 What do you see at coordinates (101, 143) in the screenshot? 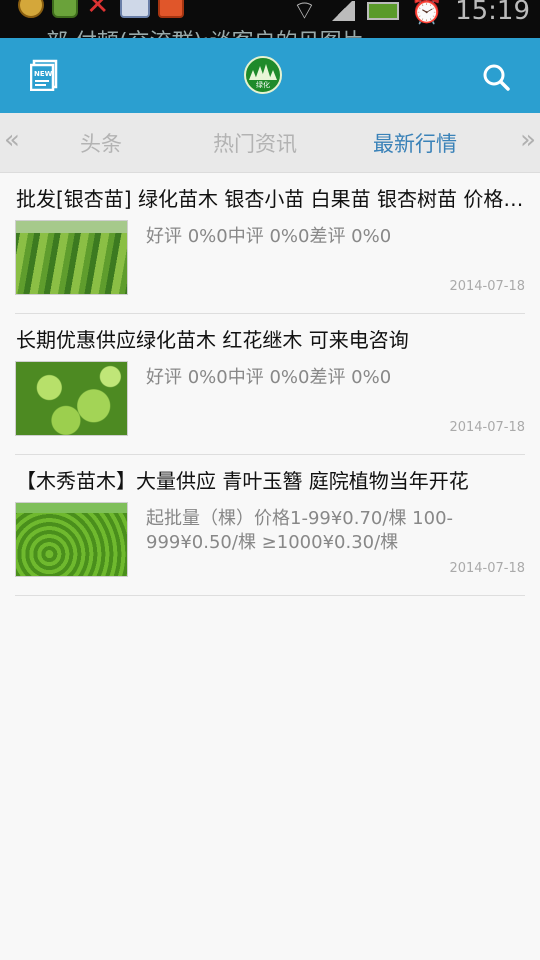
I see `tab-headlines: 头条` at bounding box center [101, 143].